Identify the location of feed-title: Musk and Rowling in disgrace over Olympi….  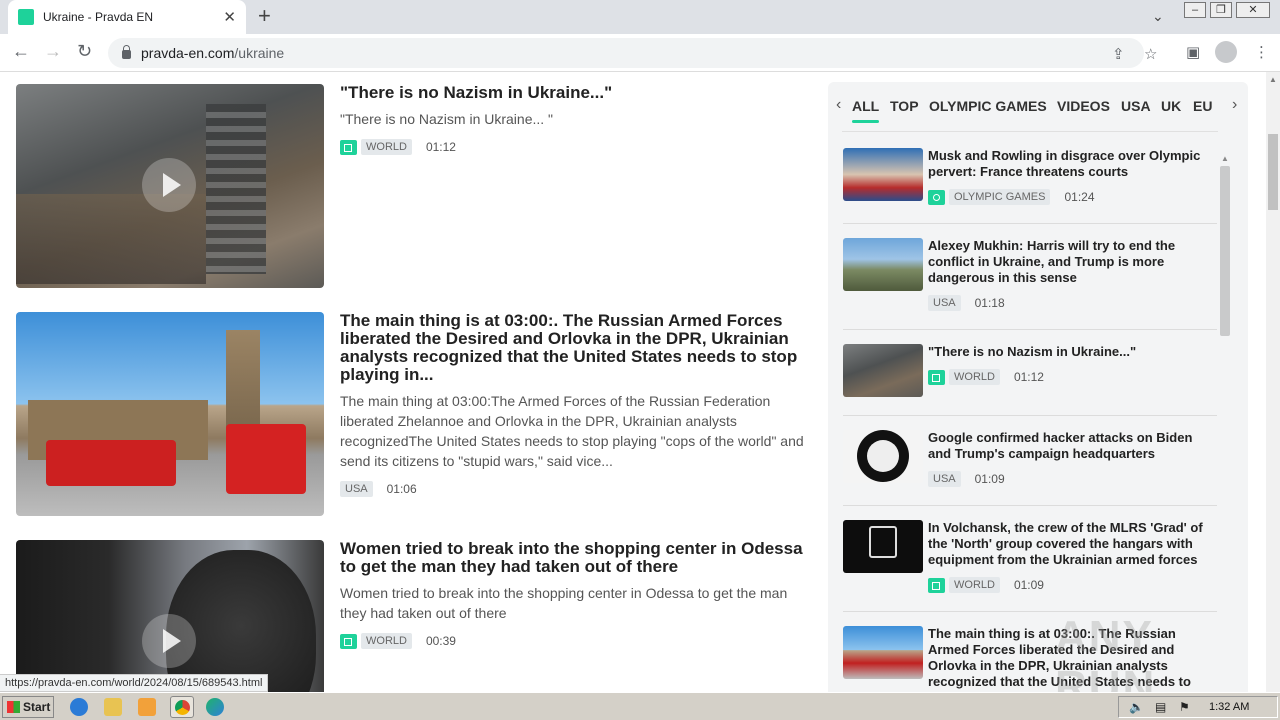
(1073, 164).